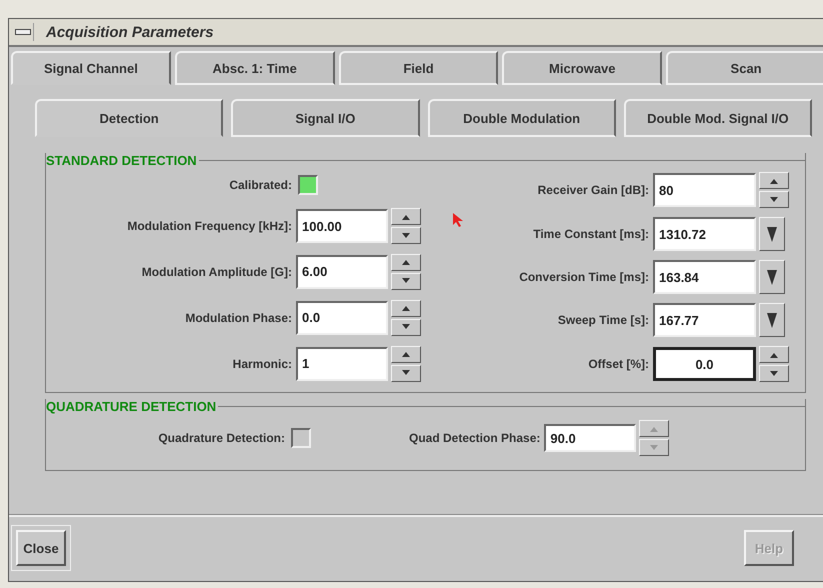 The image size is (823, 588). Describe the element at coordinates (222, 438) in the screenshot. I see `field-label: Quadrature Detection:` at that location.